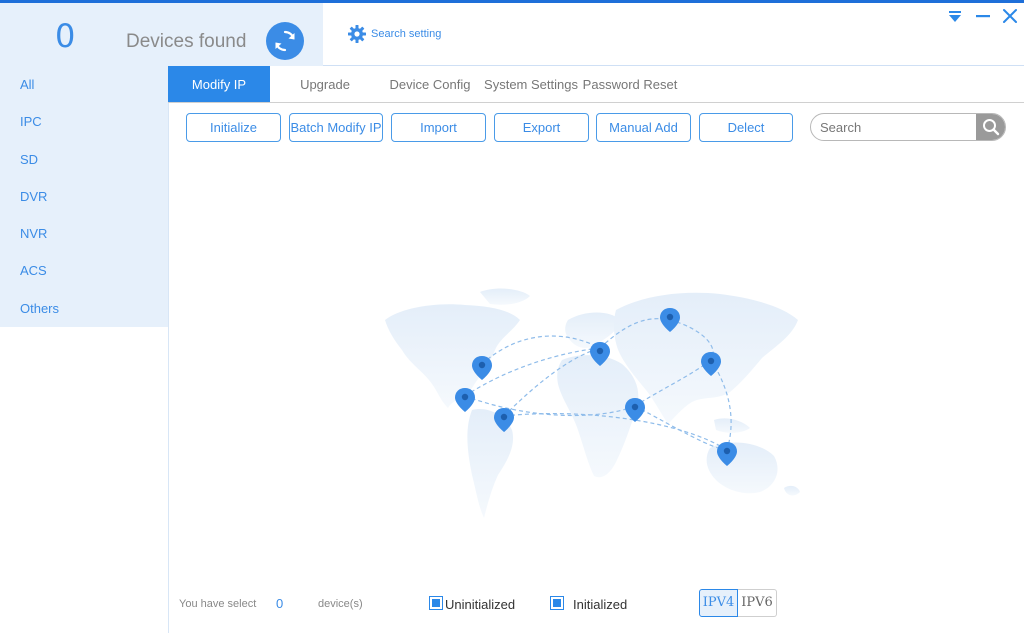  What do you see at coordinates (84, 233) in the screenshot?
I see `sidebar-item-nvr: NVR` at bounding box center [84, 233].